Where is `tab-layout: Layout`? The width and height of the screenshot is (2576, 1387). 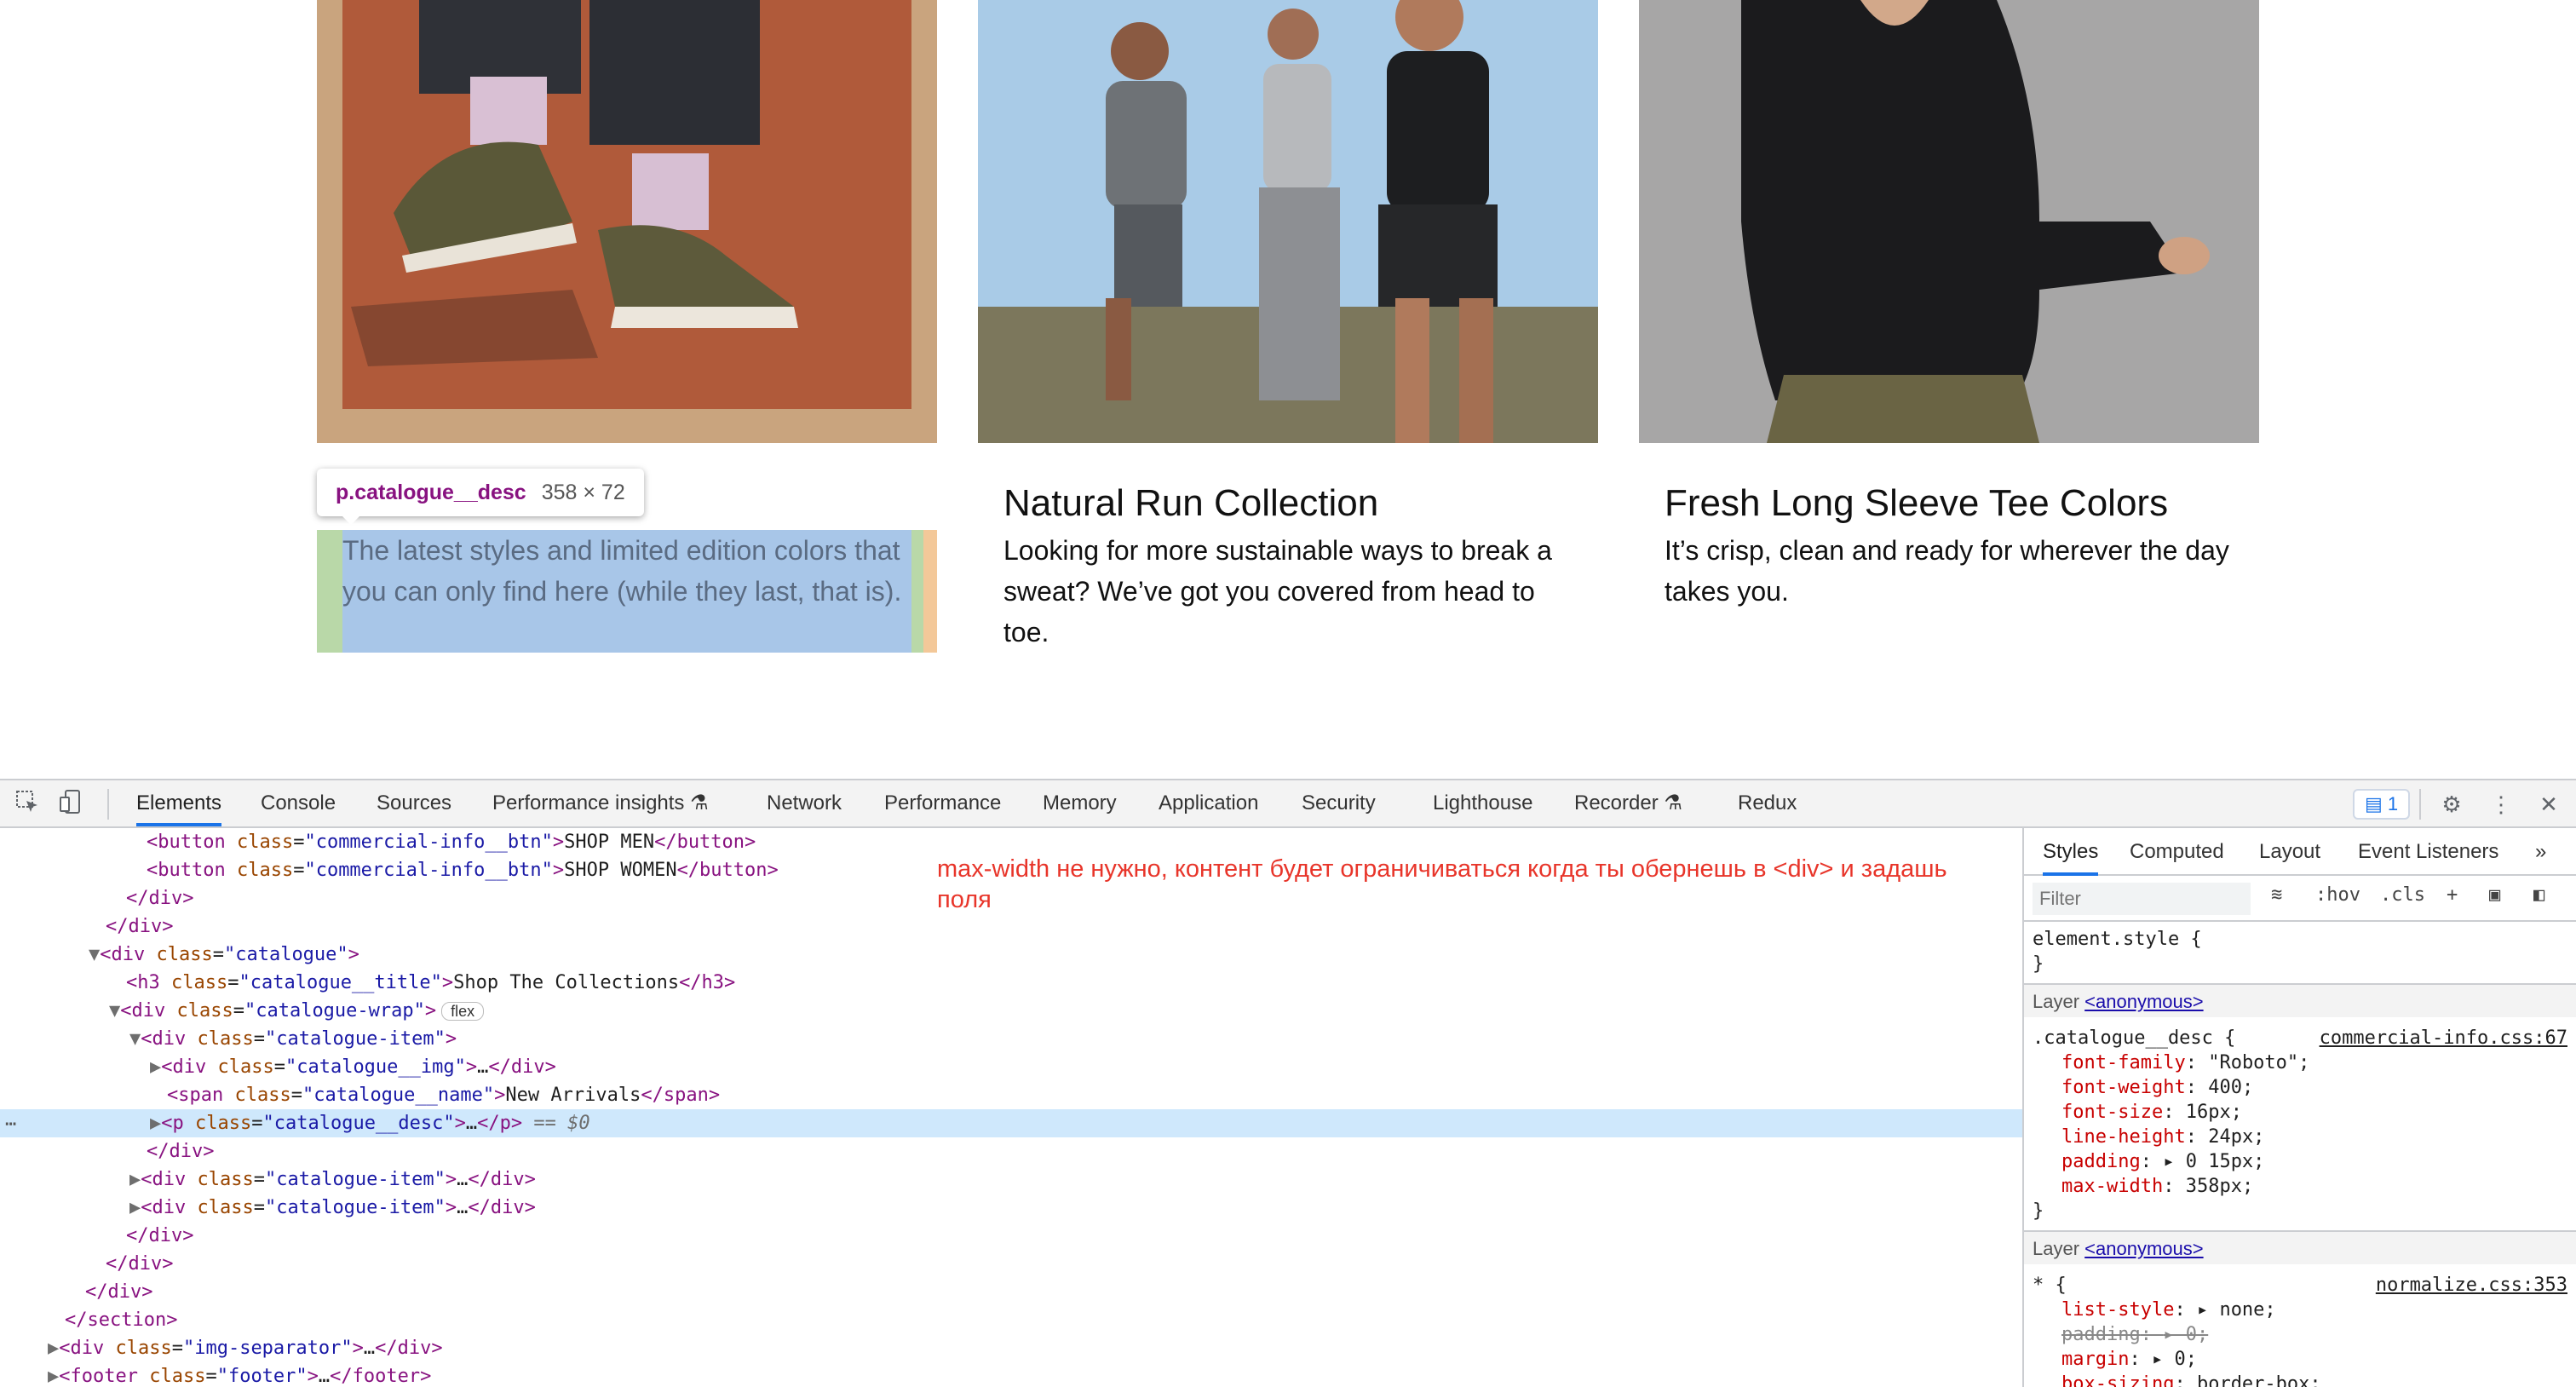 tab-layout: Layout is located at coordinates (2289, 852).